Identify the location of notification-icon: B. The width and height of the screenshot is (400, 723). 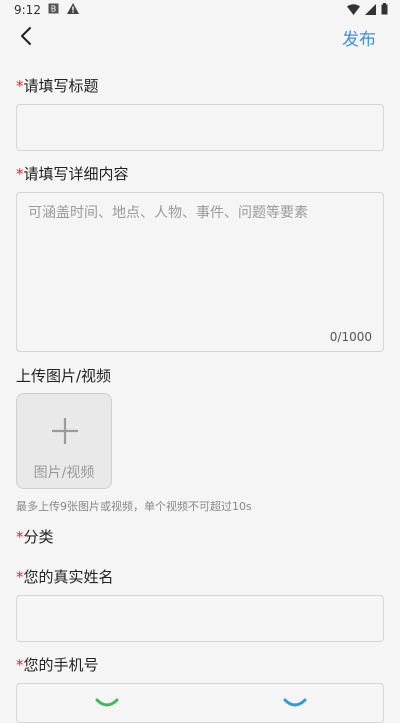
(53, 8).